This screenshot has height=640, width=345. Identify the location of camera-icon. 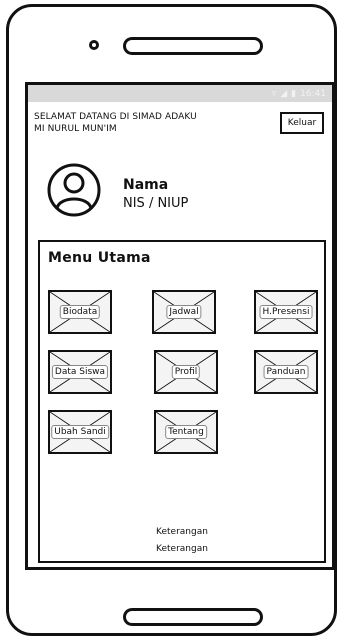
(94, 45).